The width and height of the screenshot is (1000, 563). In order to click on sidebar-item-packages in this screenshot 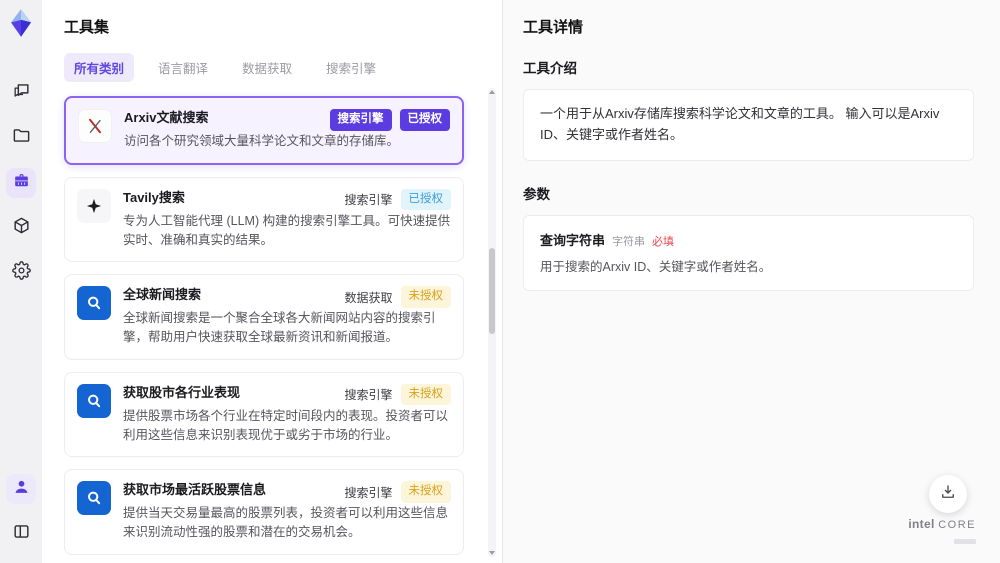, I will do `click(21, 228)`.